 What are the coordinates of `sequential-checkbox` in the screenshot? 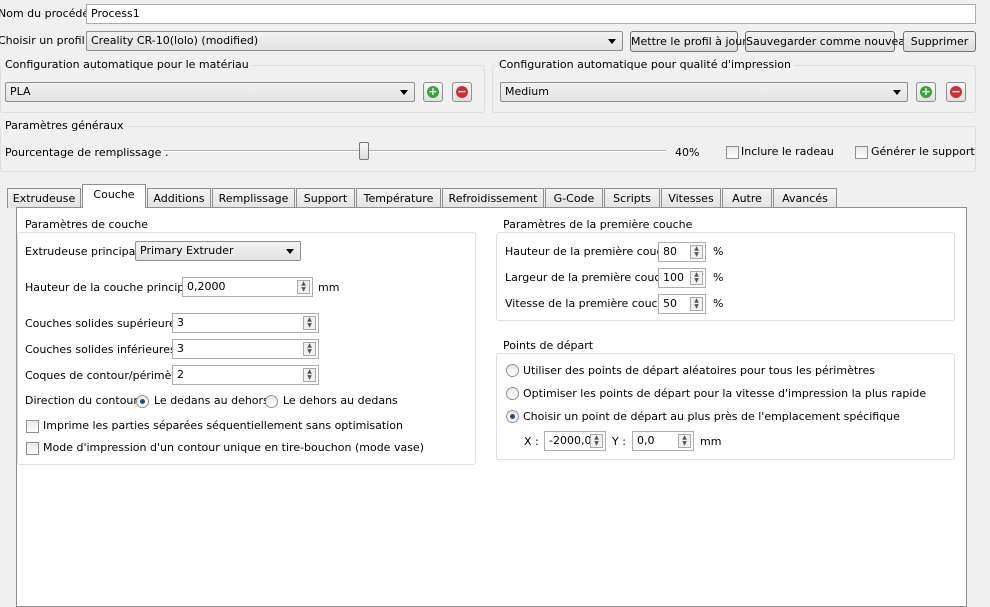 It's located at (32, 426).